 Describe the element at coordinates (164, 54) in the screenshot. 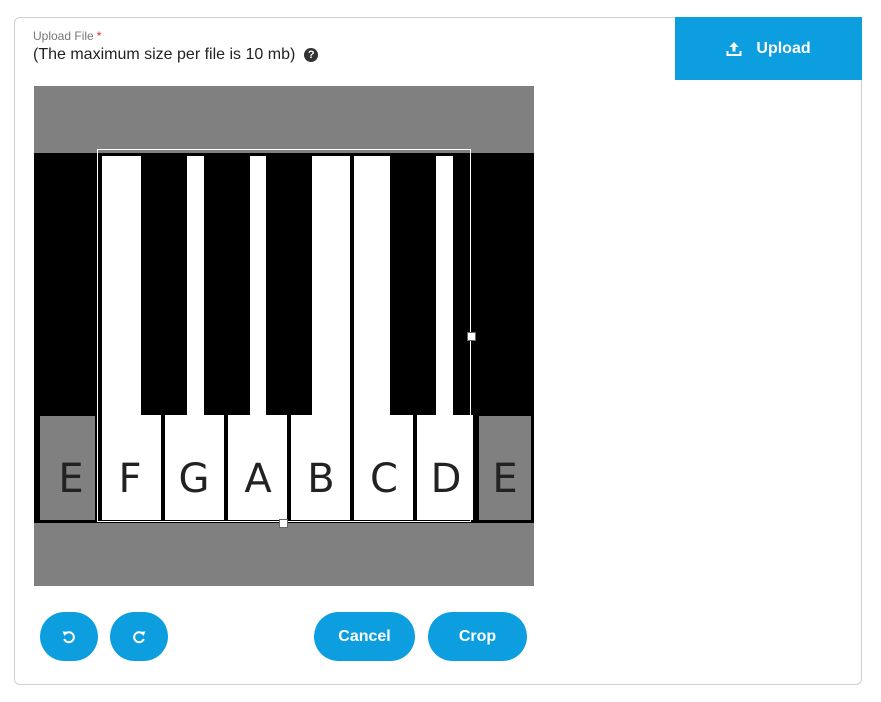

I see `max-size-hint-text: (The maximum size per file is 10 mb)` at that location.